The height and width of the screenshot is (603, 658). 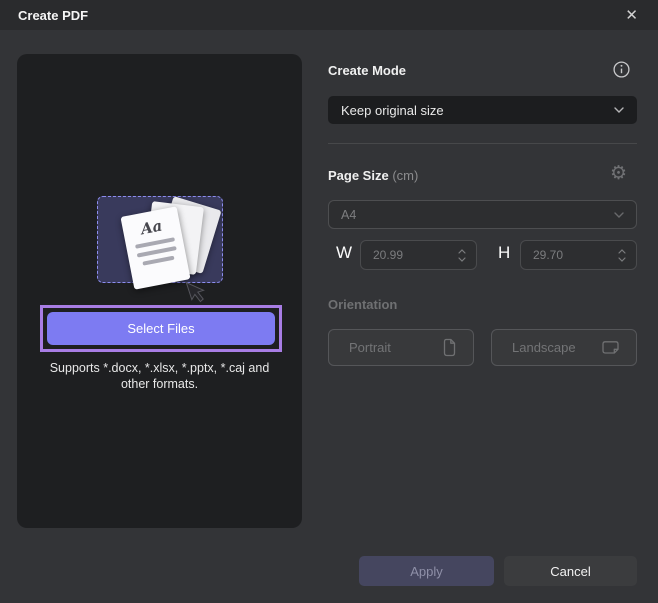 I want to click on gear-icon: ⚙, so click(x=619, y=173).